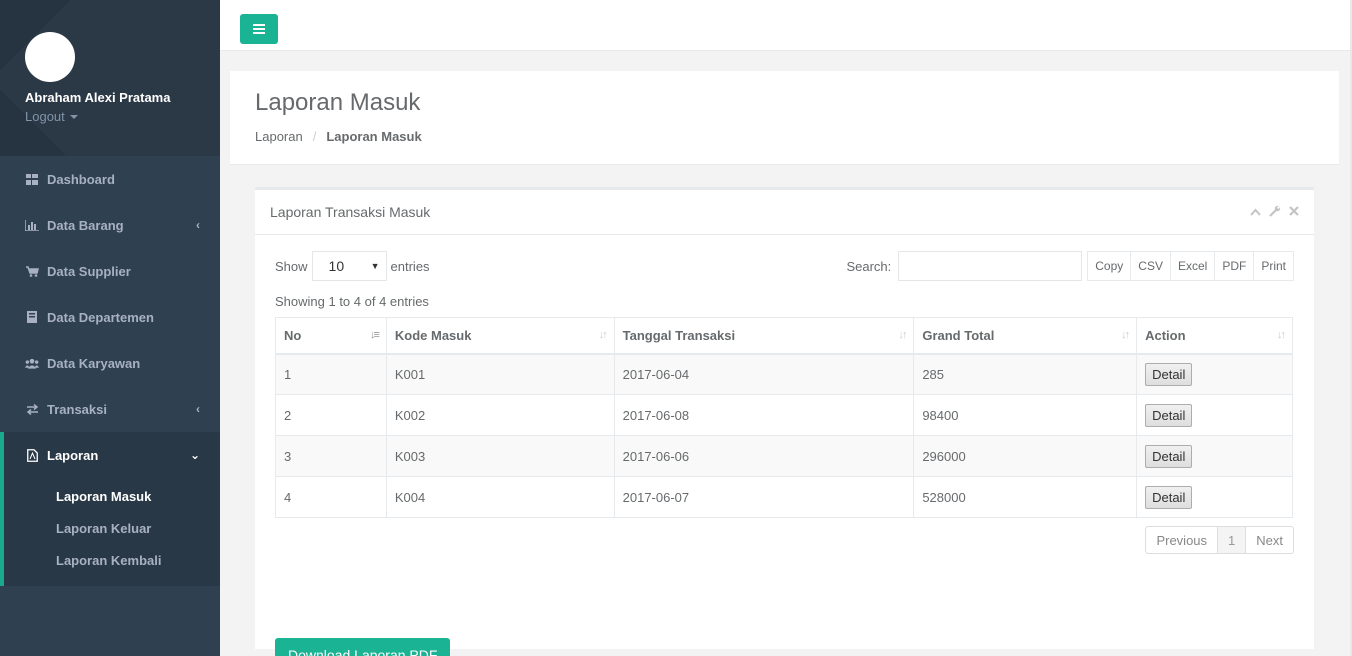 Image resolution: width=1352 pixels, height=656 pixels. I want to click on cell-tanggal: 2017-06-08, so click(764, 415).